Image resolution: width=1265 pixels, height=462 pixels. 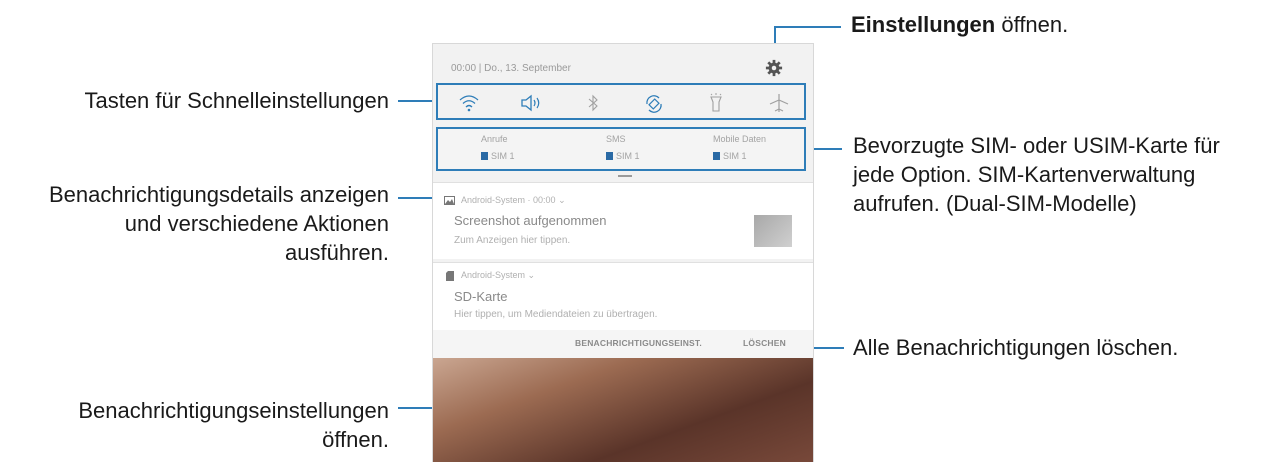 What do you see at coordinates (233, 410) in the screenshot?
I see `notif-settings-annotation-line1: Benachrichtigungseinstellungen` at bounding box center [233, 410].